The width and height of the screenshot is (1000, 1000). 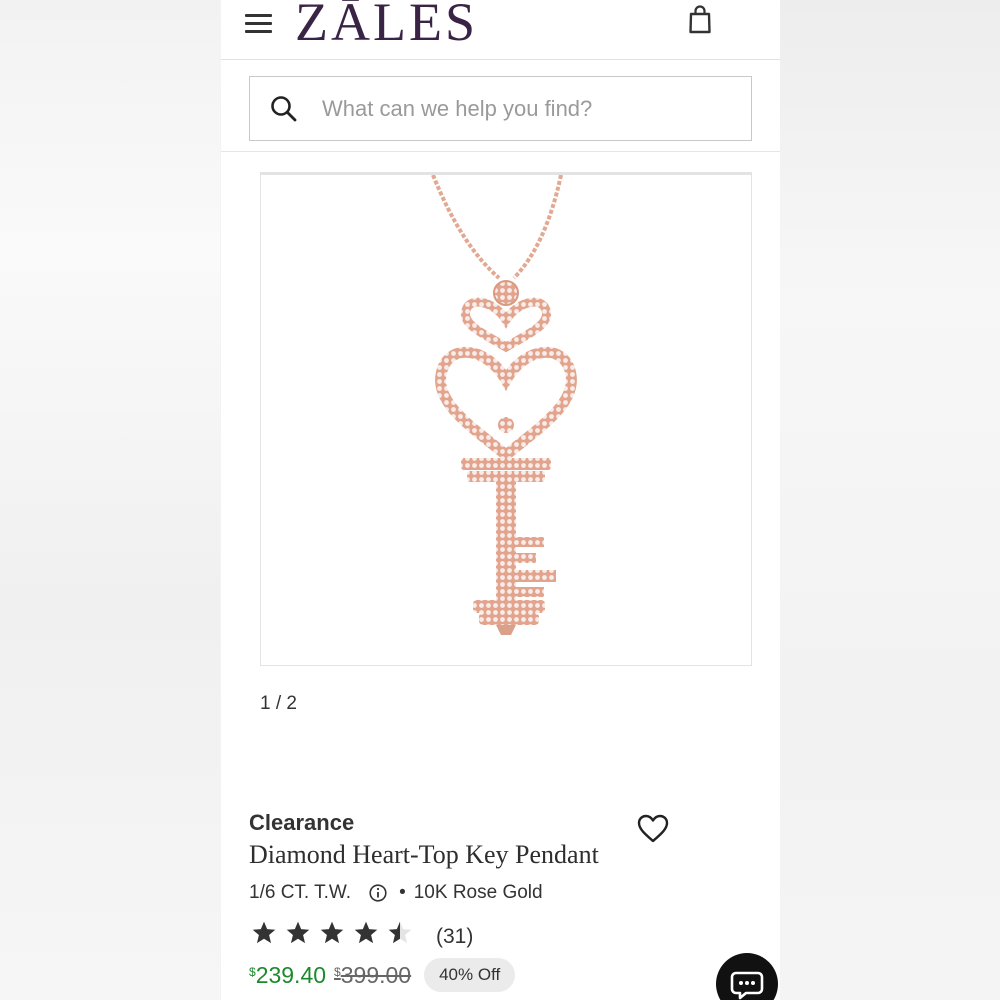 I want to click on info-icon, so click(x=378, y=893).